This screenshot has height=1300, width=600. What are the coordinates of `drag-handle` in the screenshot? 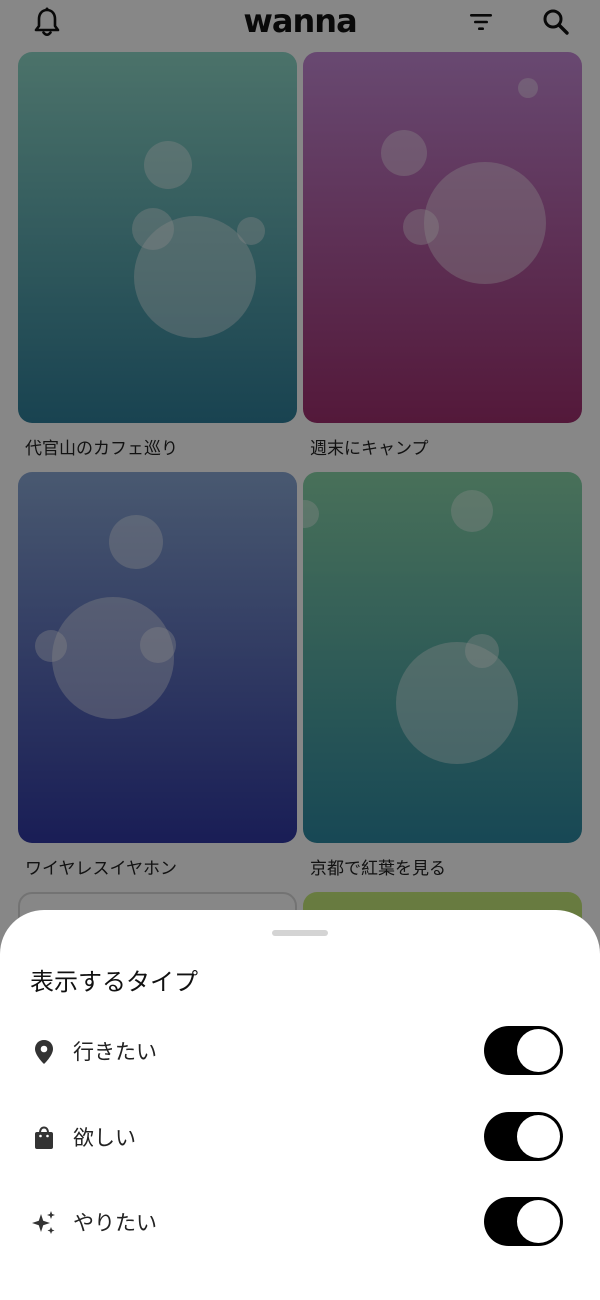 It's located at (300, 933).